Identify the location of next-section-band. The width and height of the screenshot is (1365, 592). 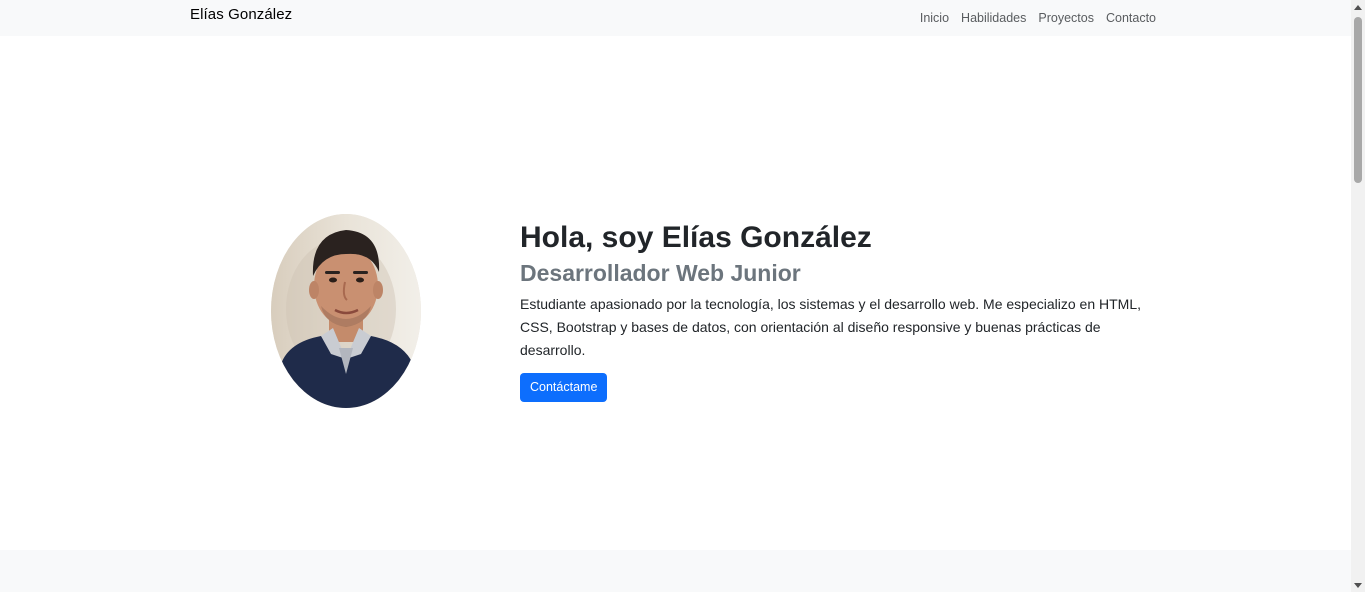
(675, 571).